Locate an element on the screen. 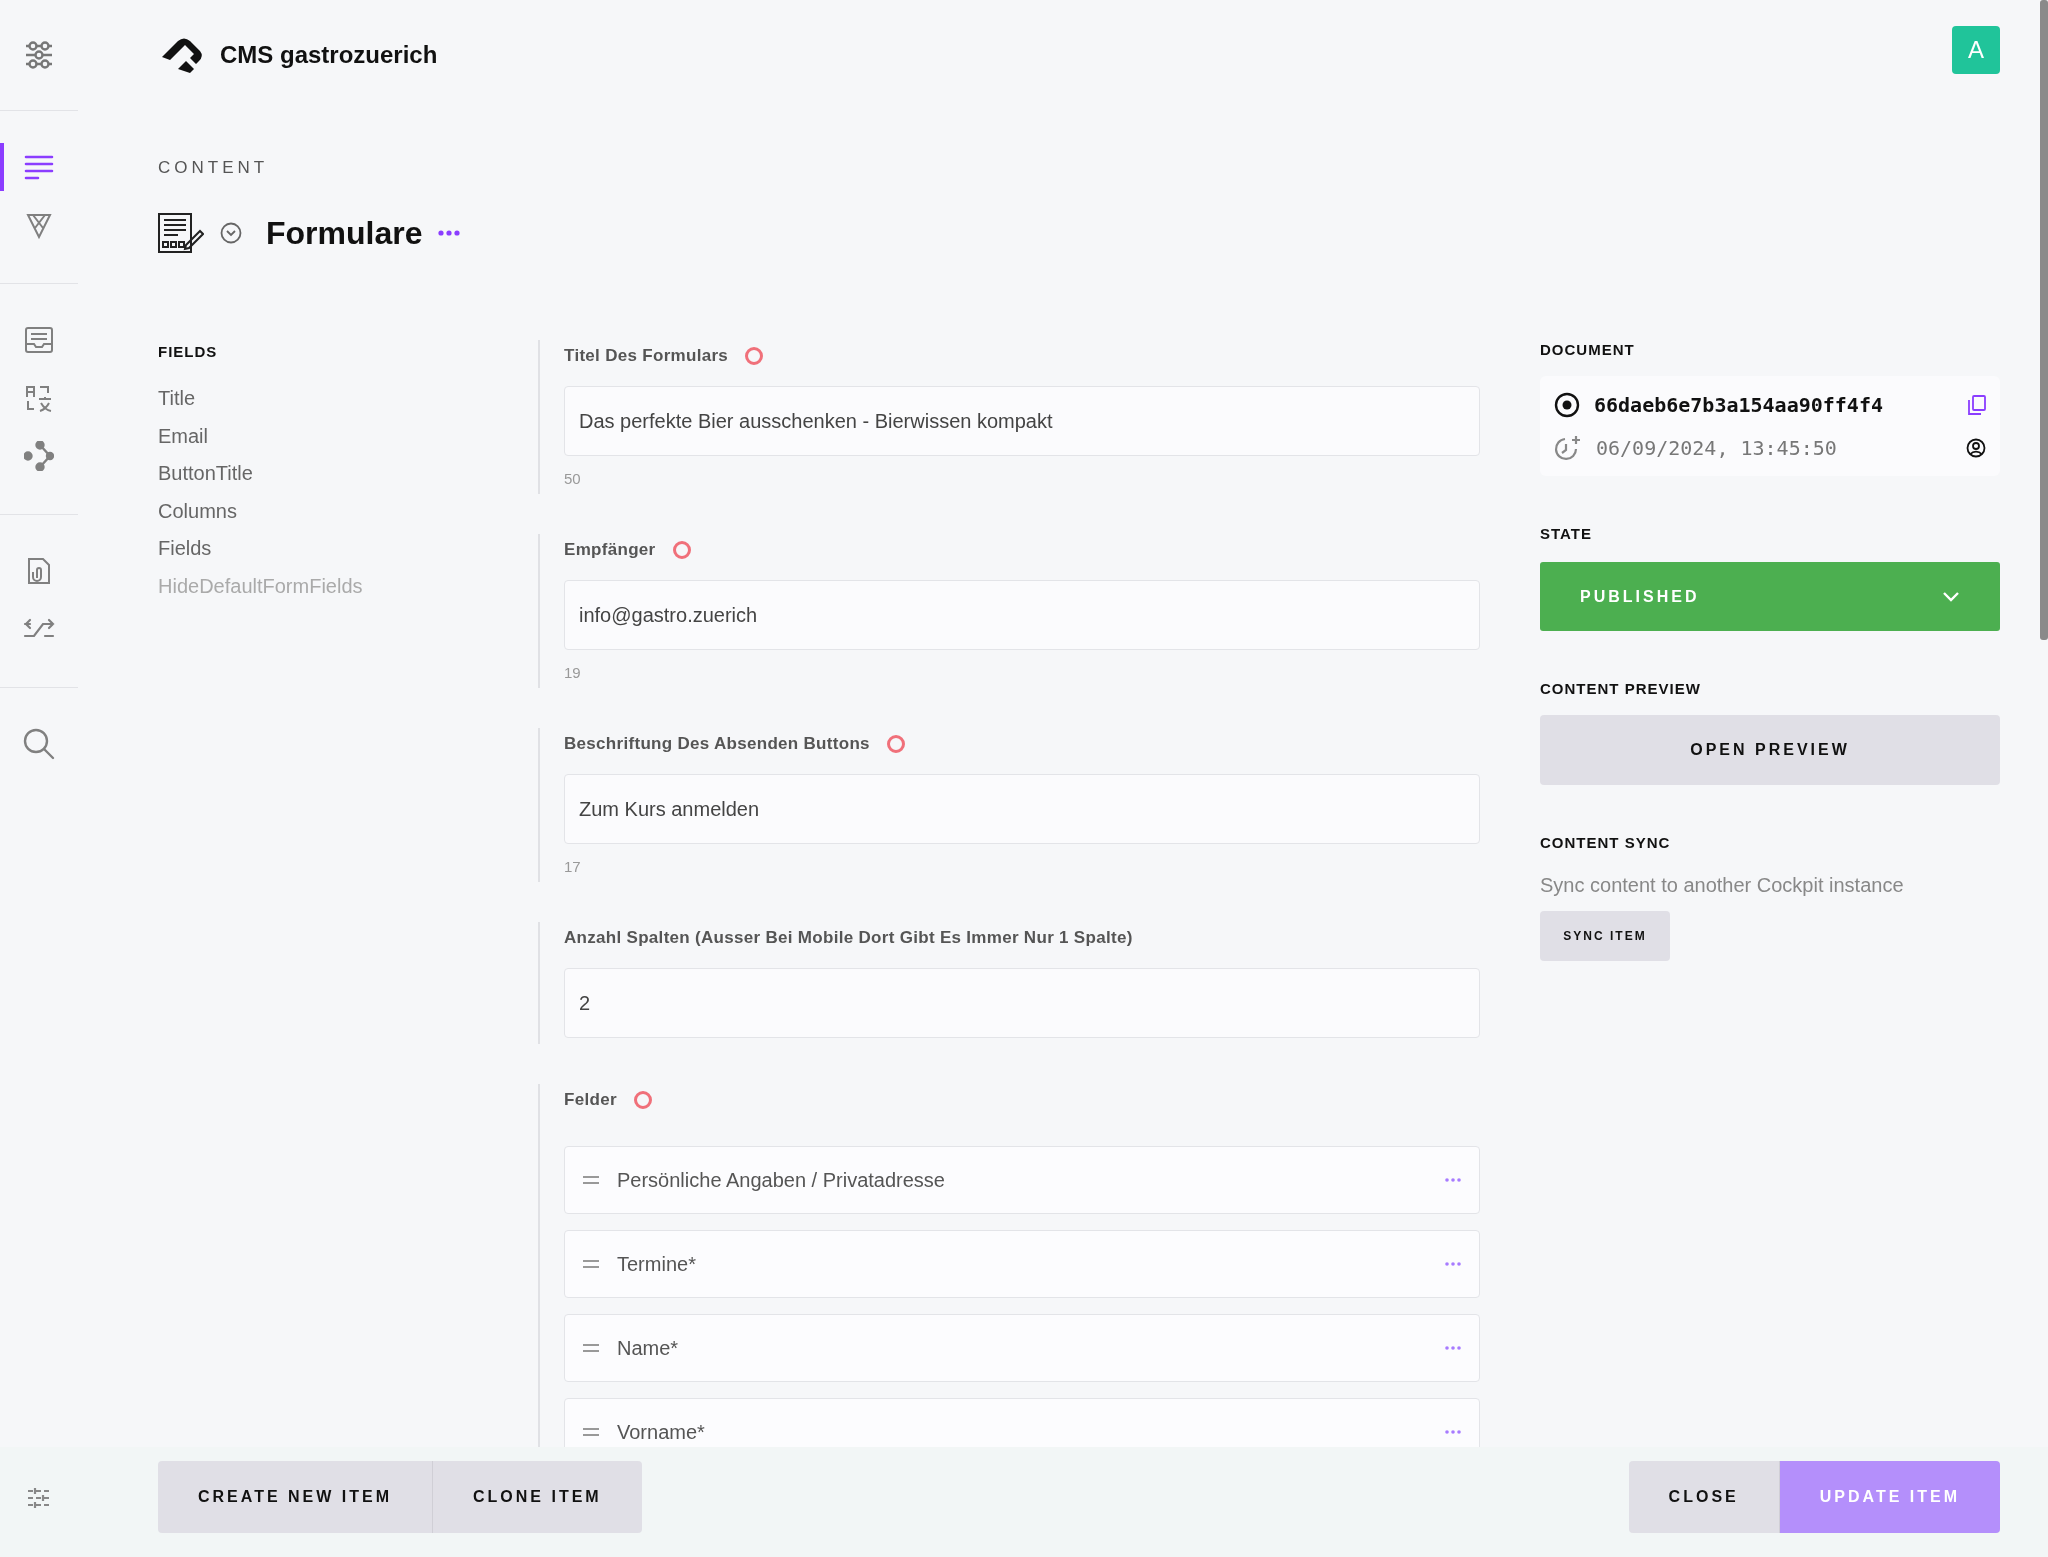 The image size is (2048, 1557). item-label: Vorname* is located at coordinates (661, 1432).